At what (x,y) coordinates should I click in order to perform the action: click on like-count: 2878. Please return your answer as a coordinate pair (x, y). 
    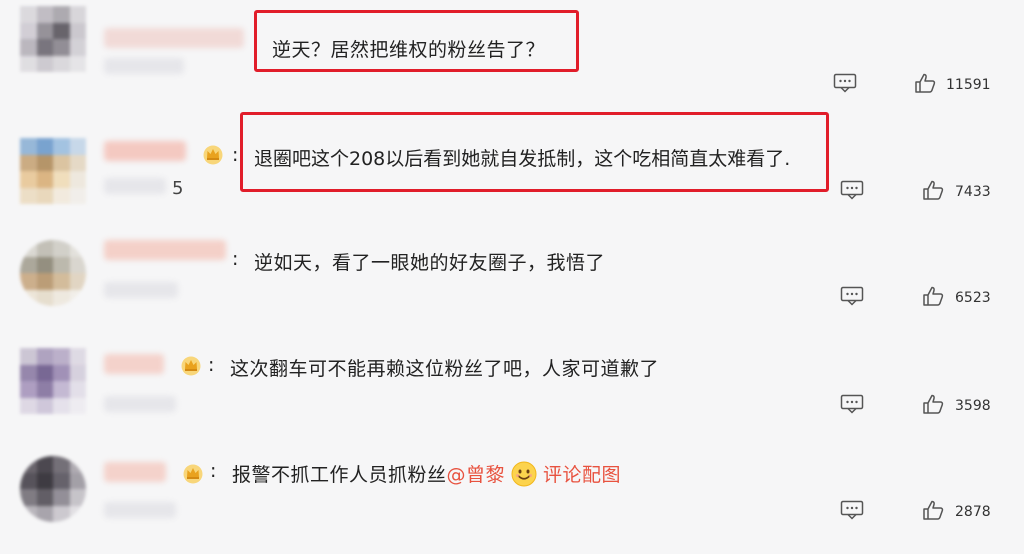
    Looking at the image, I should click on (973, 512).